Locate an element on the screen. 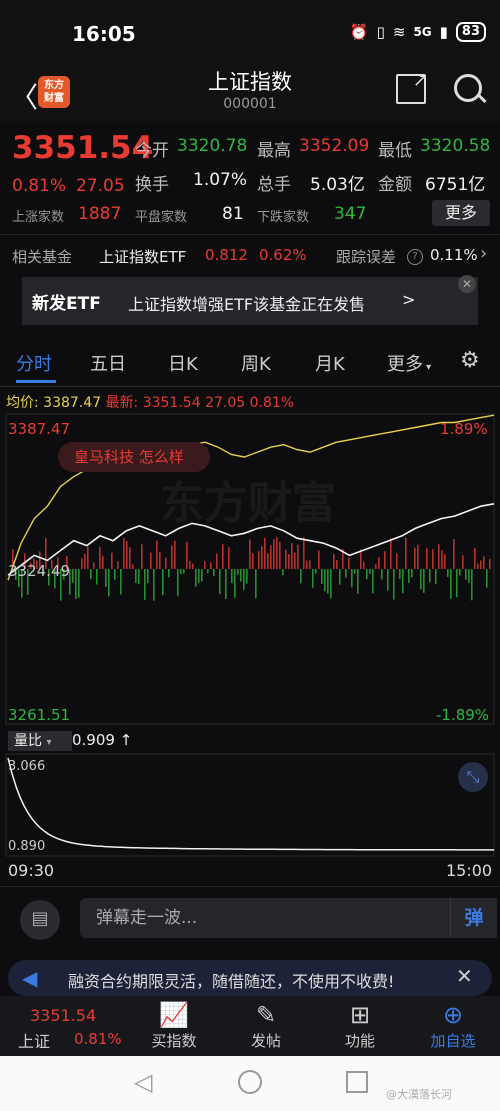  tab-five-day: 五日 is located at coordinates (108, 363).